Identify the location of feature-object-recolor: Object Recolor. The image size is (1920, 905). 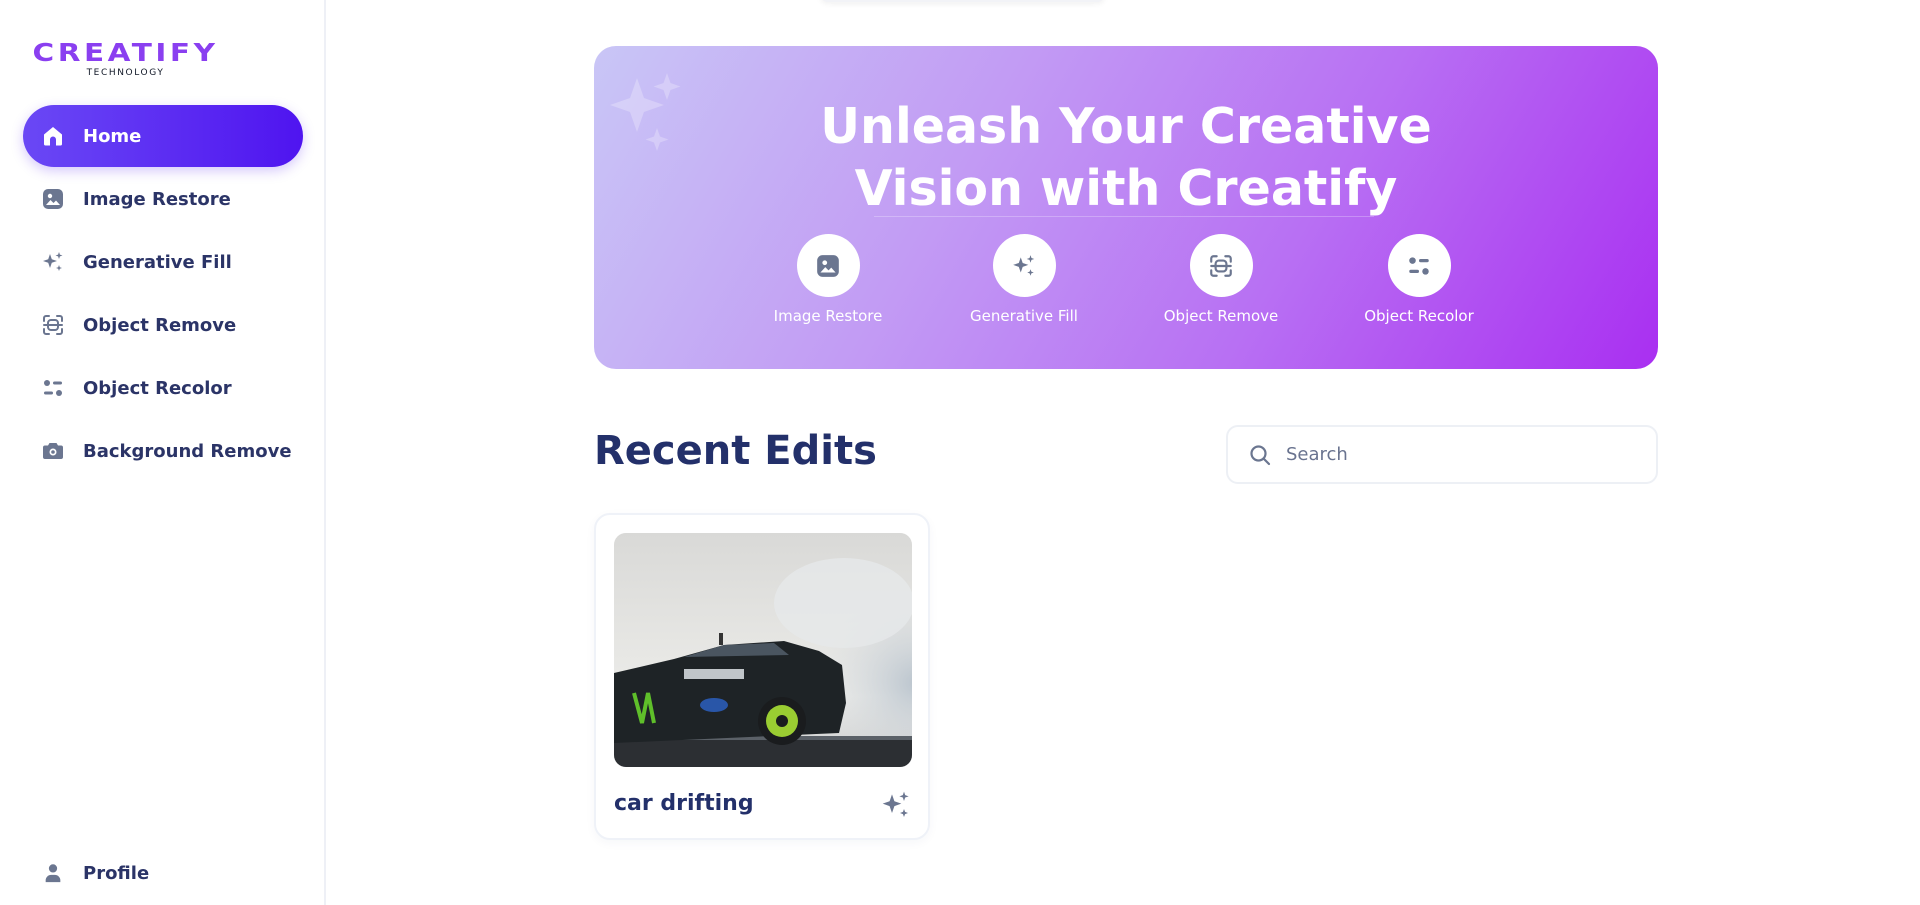
(1419, 279).